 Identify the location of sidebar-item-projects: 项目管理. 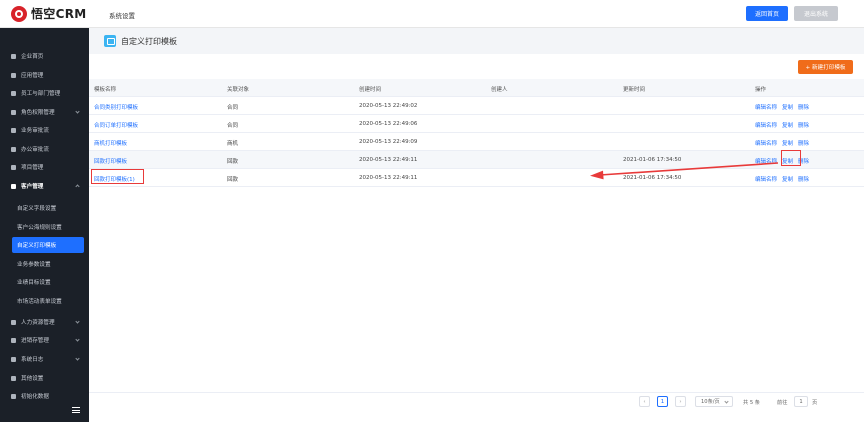
(44, 167).